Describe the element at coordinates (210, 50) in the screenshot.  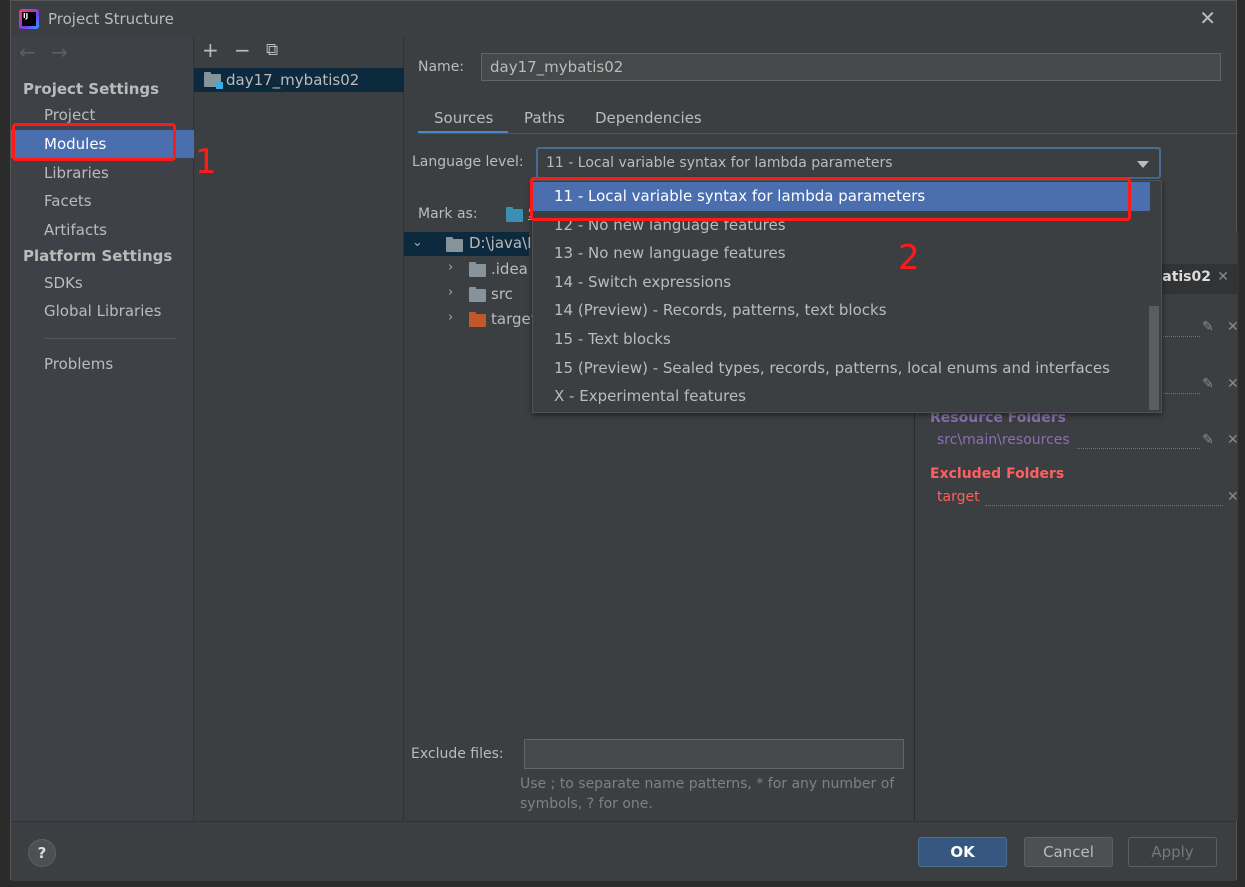
I see `add-icon: +` at that location.